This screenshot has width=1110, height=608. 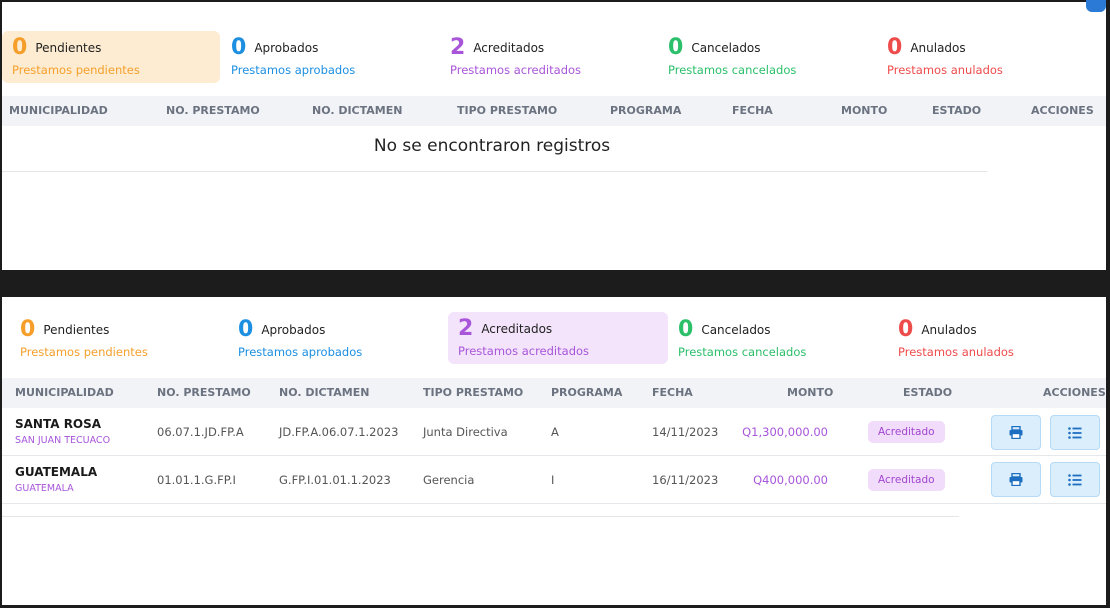 I want to click on programa-cell: A, so click(x=555, y=432).